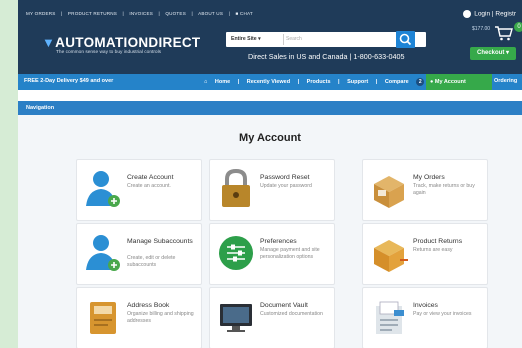 Image resolution: width=522 pixels, height=348 pixels. What do you see at coordinates (160, 317) in the screenshot?
I see `card-desc: Organize billing and shipping addresses` at bounding box center [160, 317].